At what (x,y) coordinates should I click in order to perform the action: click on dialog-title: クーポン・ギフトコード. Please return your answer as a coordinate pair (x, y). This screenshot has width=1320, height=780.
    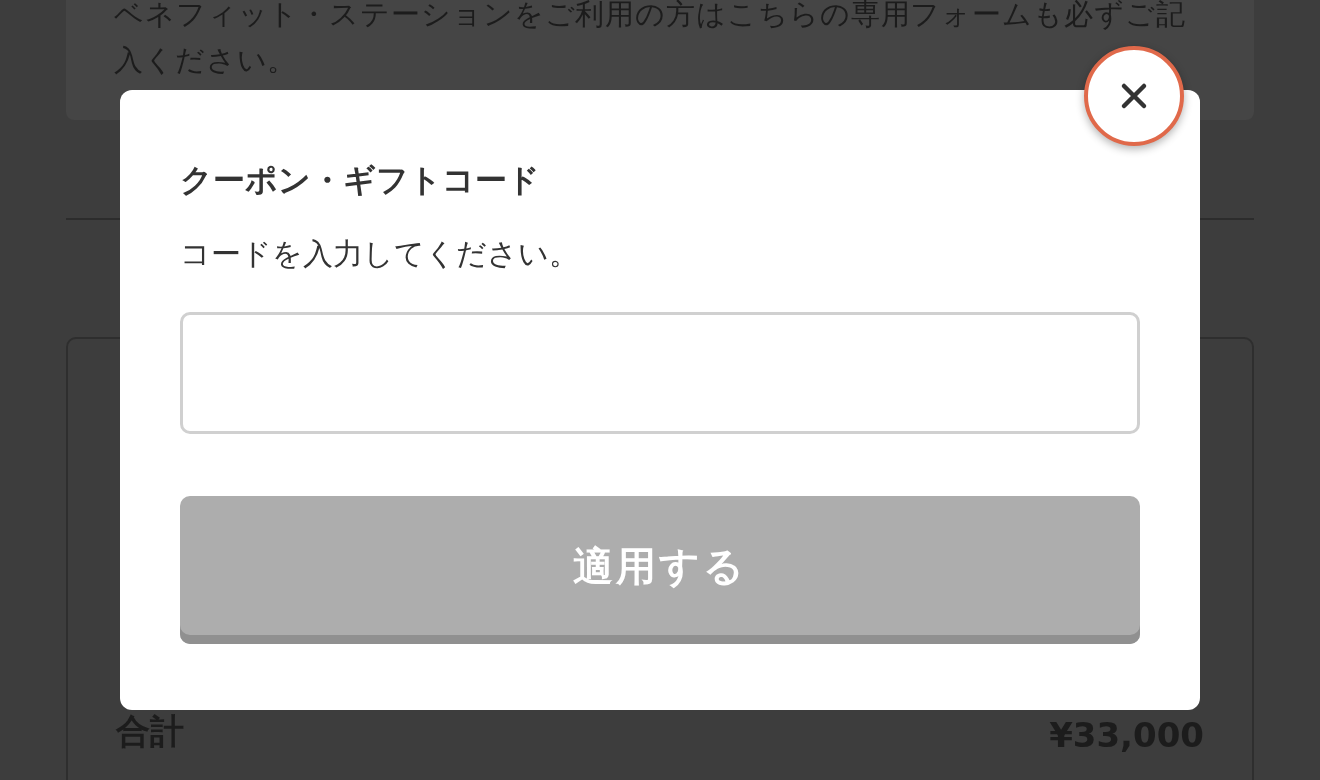
    Looking at the image, I should click on (360, 180).